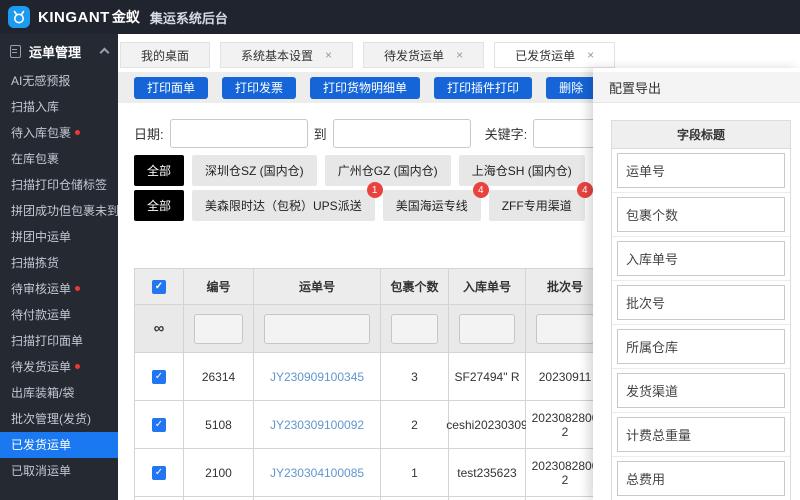 The image size is (800, 500). I want to click on table-header-row: ✓ 编号 运单号 包裹个数 入库单号 批次号, so click(369, 287).